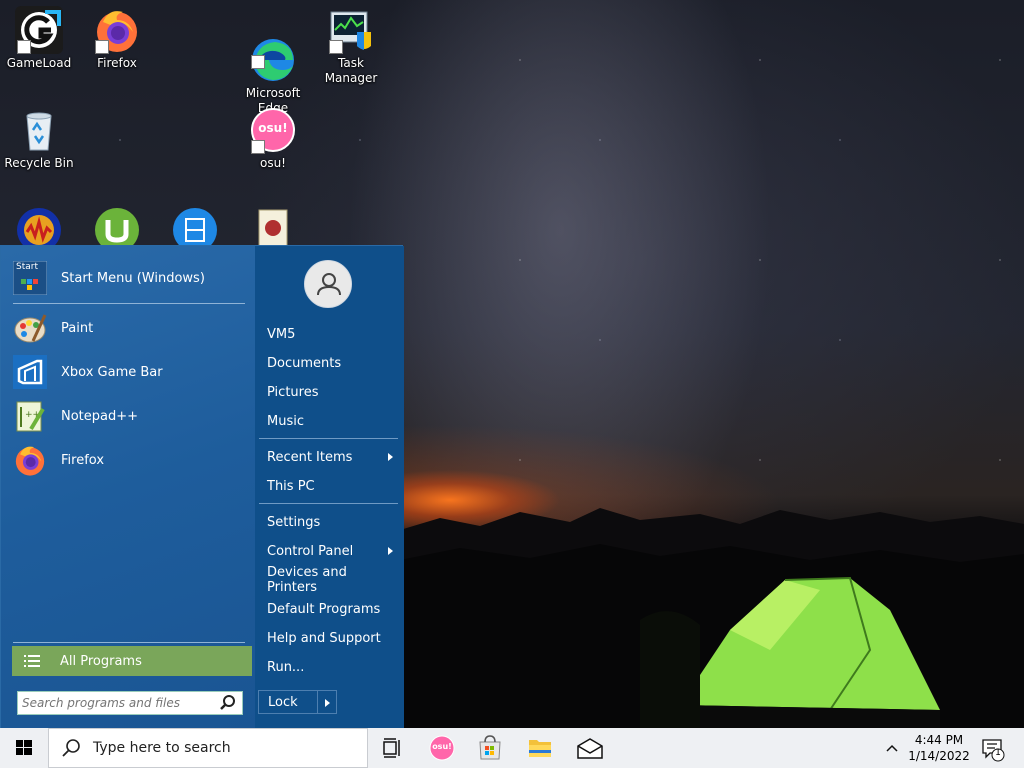 The height and width of the screenshot is (768, 1024). I want to click on desktop-icon-microsoft-edge: Microsoft Edge, so click(273, 61).